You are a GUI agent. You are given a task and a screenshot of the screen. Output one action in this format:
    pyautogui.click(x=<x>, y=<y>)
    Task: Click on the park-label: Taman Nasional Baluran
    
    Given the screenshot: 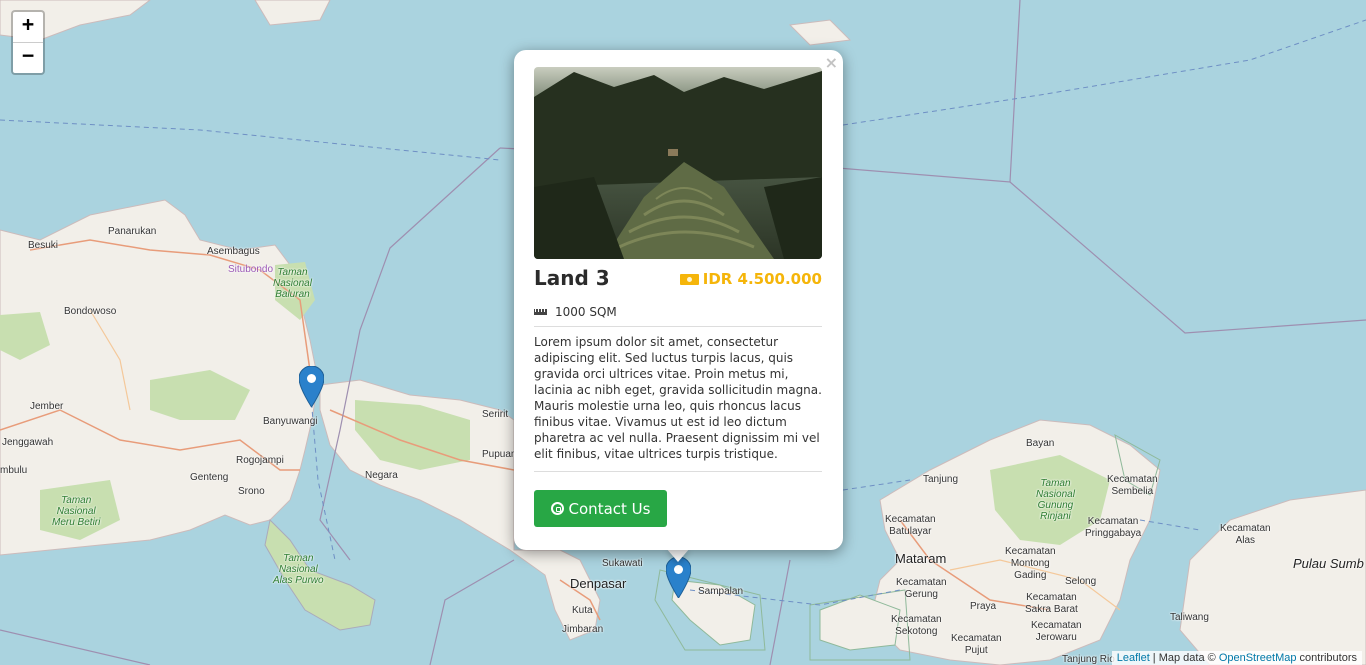 What is the action you would take?
    pyautogui.click(x=292, y=283)
    